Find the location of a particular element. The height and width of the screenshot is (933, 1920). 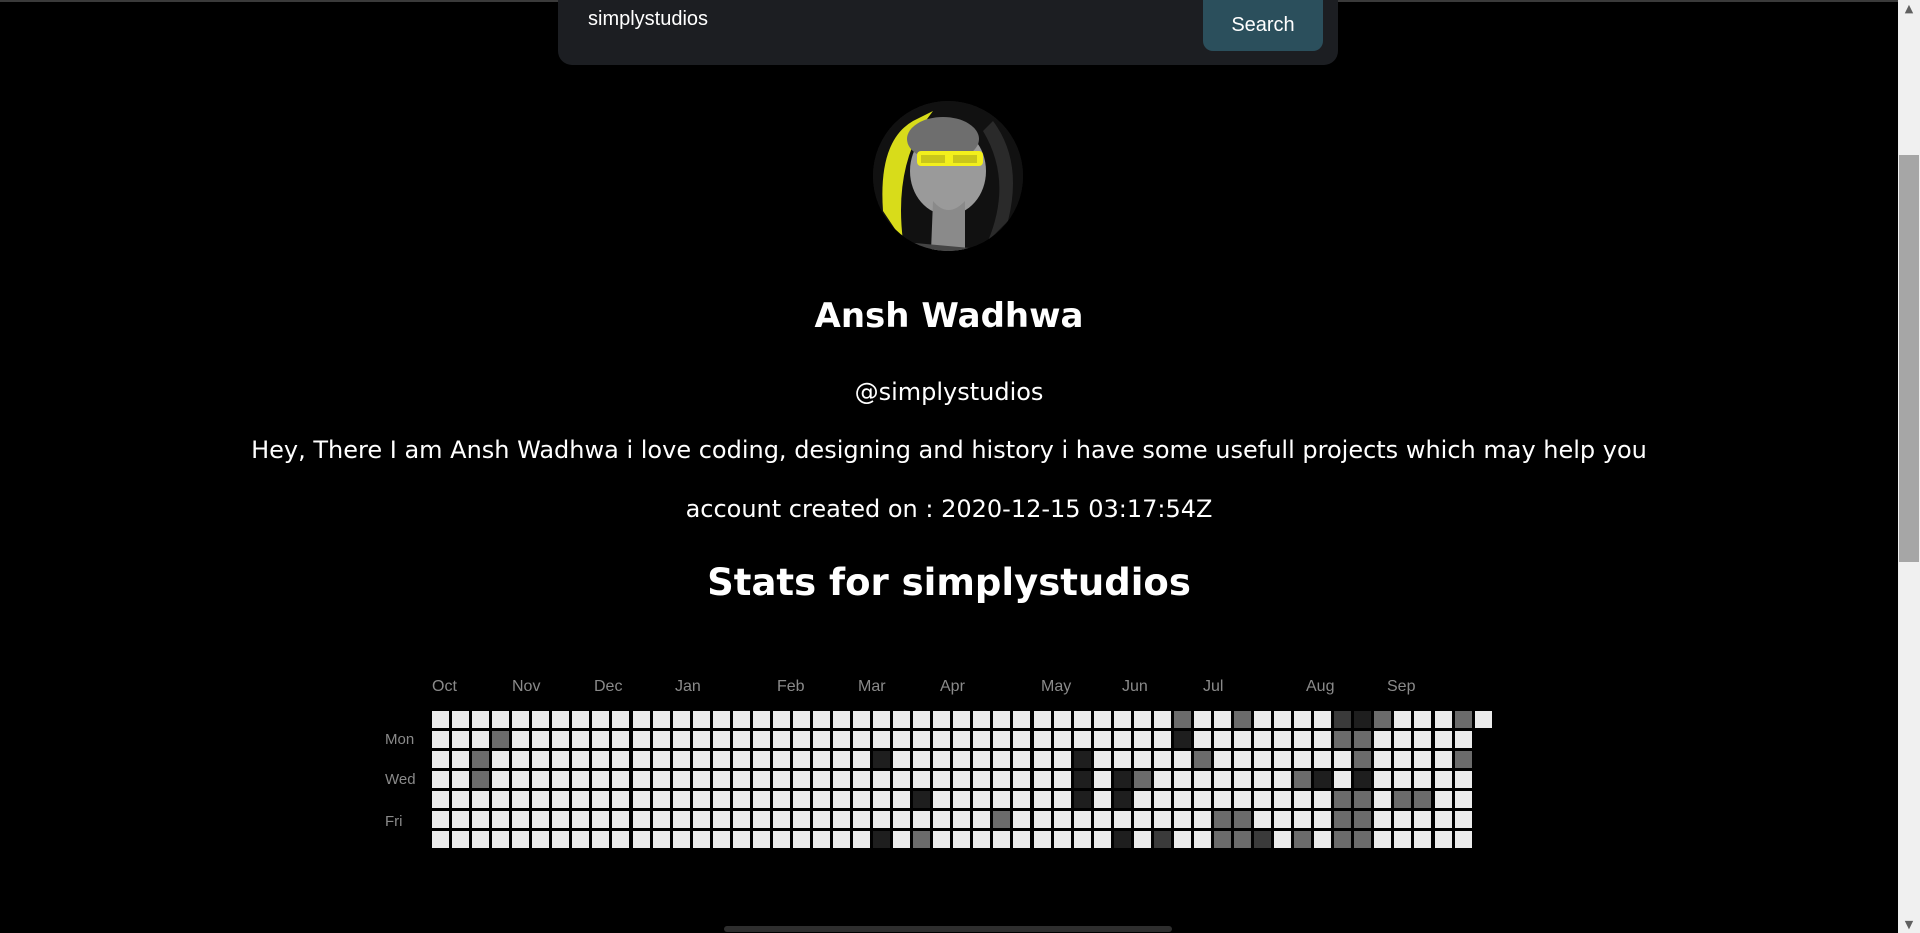

scroll-up-icon: ▲ is located at coordinates (1909, 8).